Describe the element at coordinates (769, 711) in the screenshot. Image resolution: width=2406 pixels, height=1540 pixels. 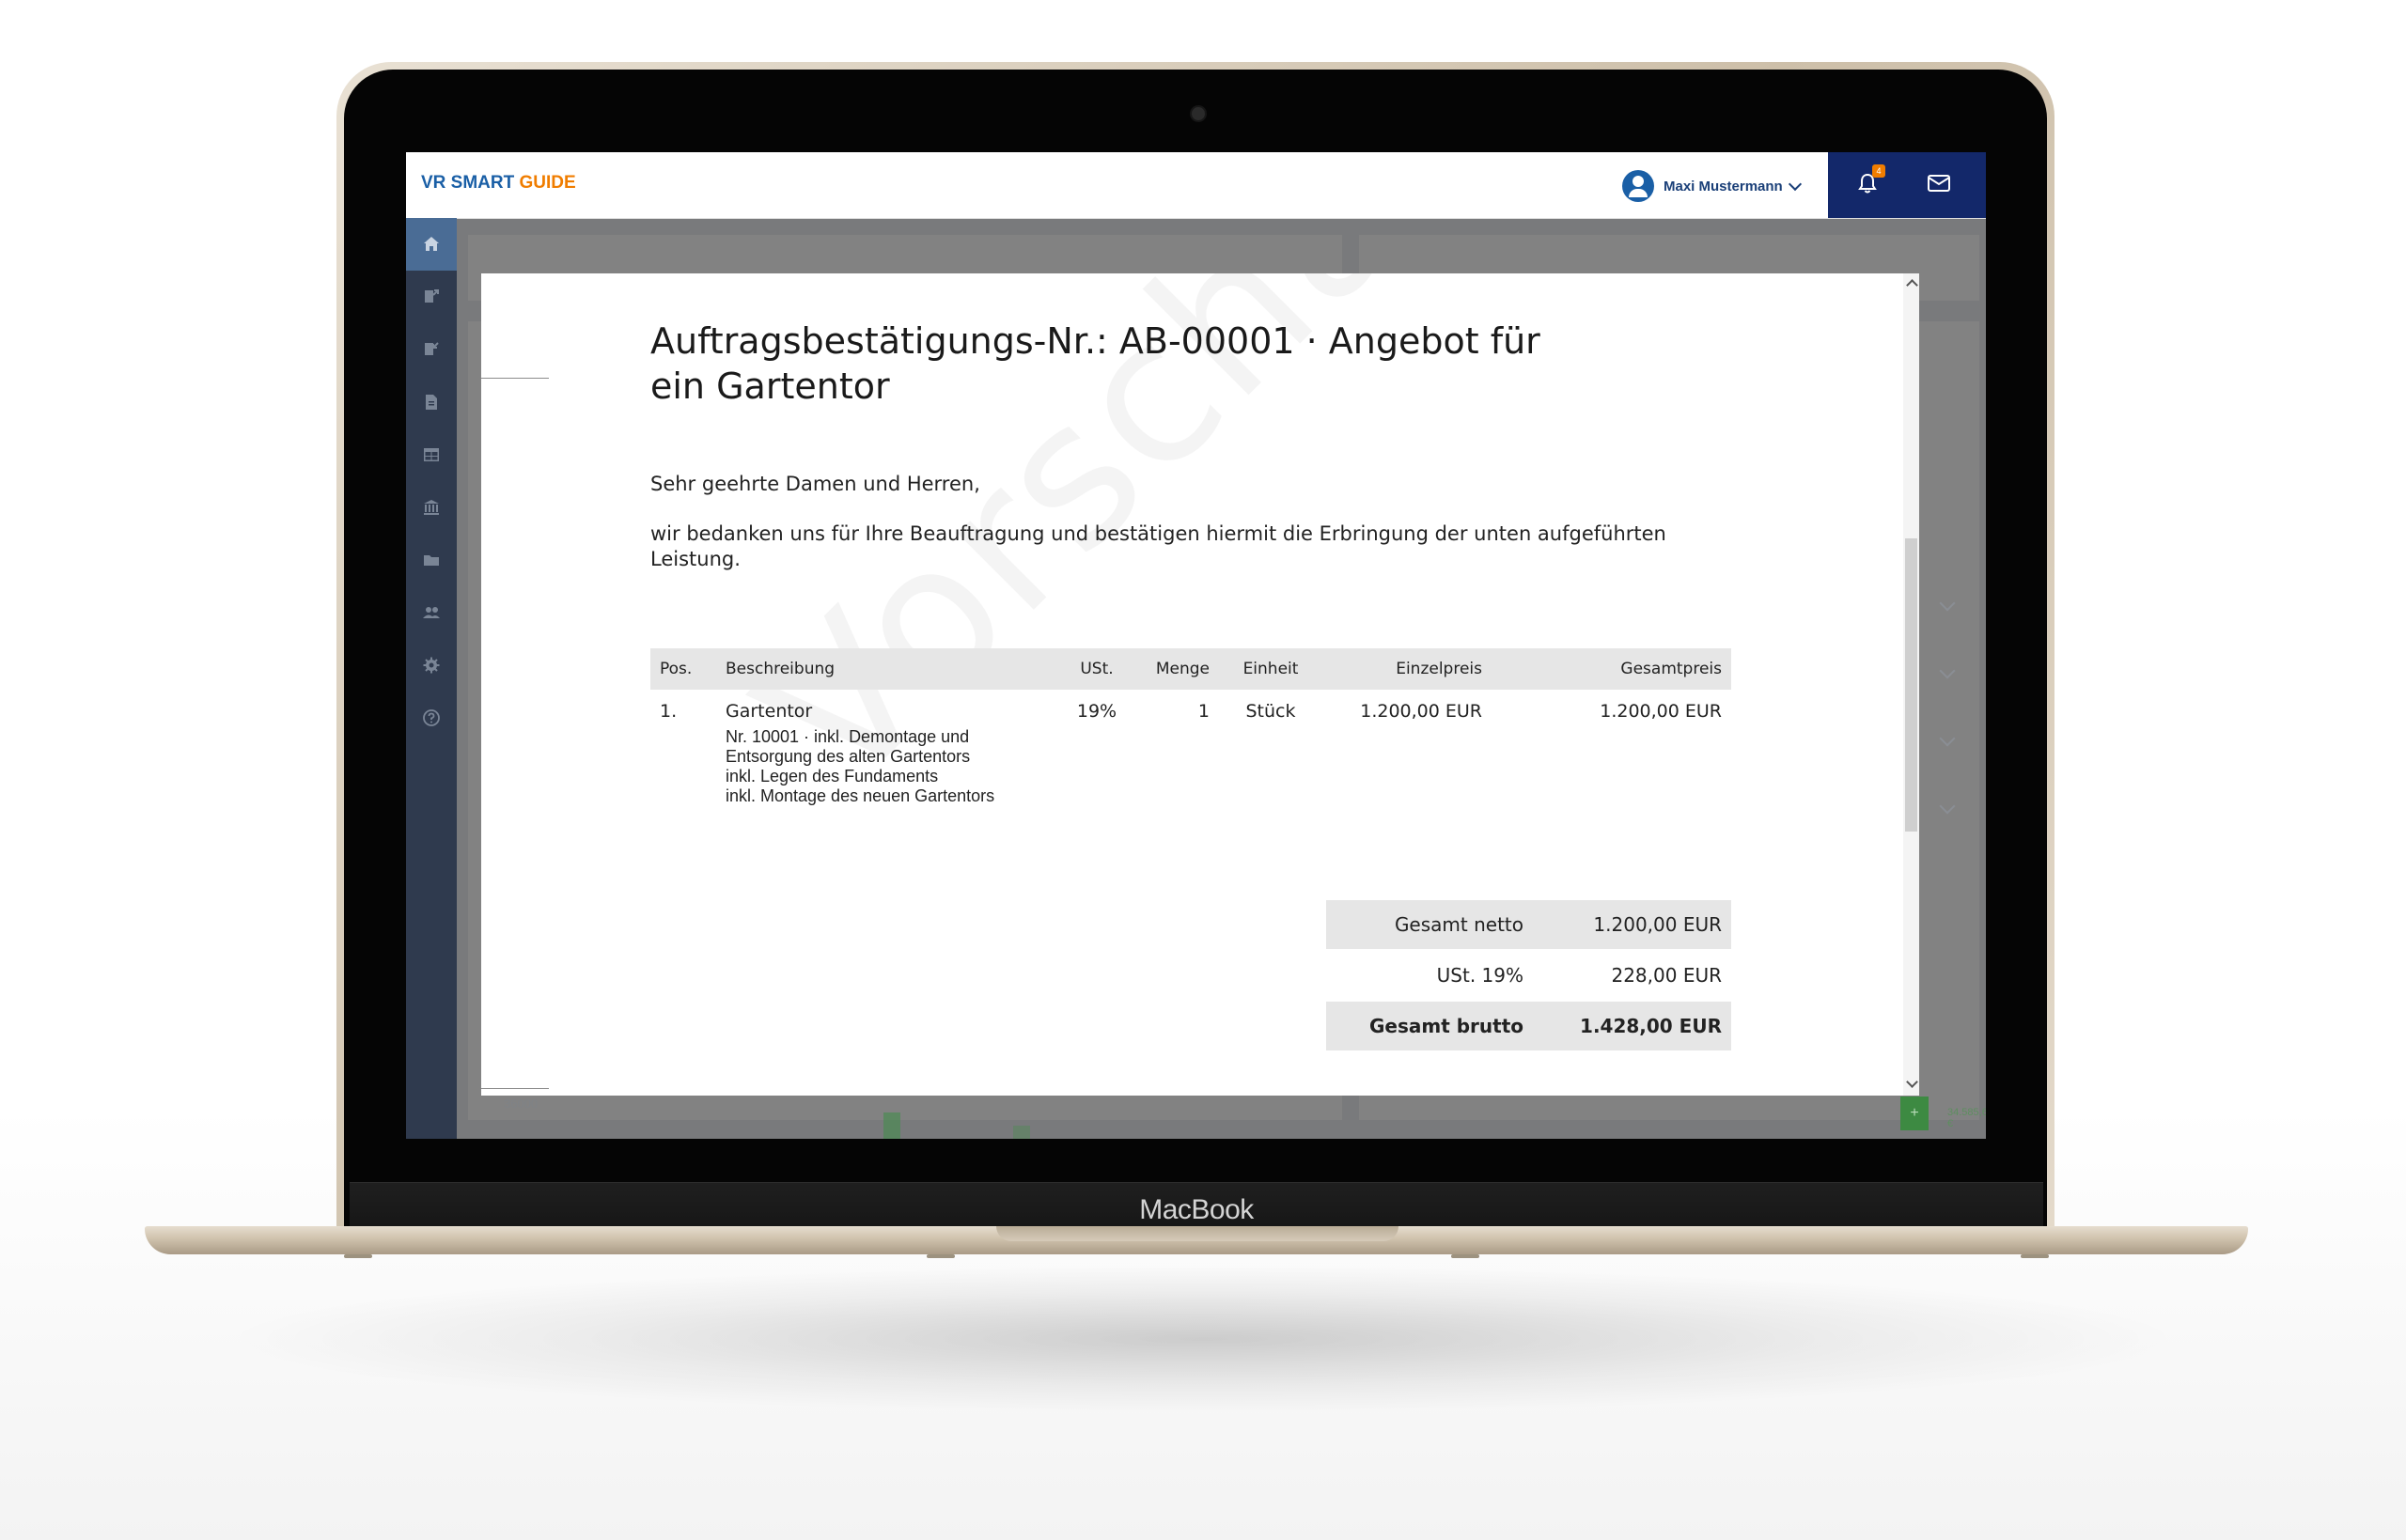
I see `item-name: Gartentor` at that location.